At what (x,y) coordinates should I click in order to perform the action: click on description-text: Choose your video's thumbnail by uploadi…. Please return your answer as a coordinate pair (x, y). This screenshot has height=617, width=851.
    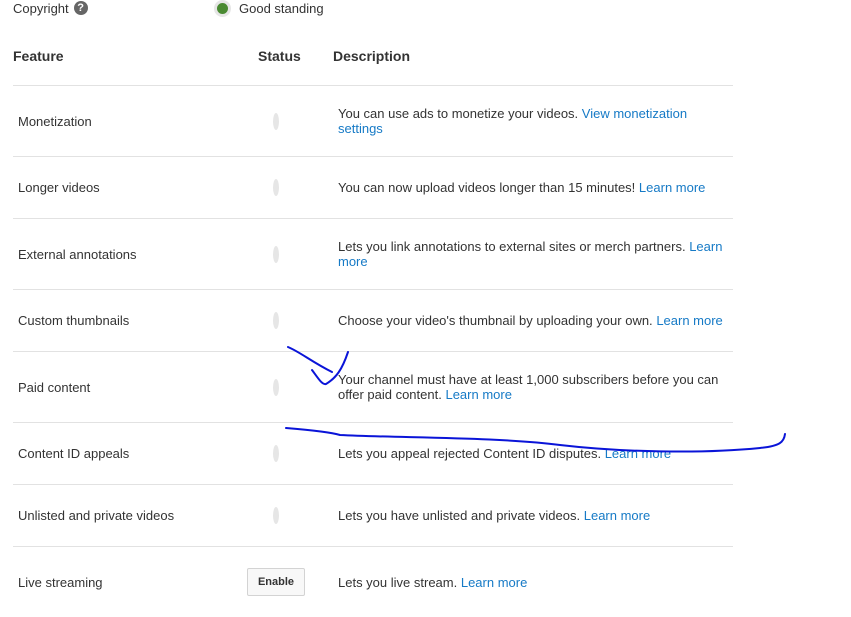
    Looking at the image, I should click on (495, 320).